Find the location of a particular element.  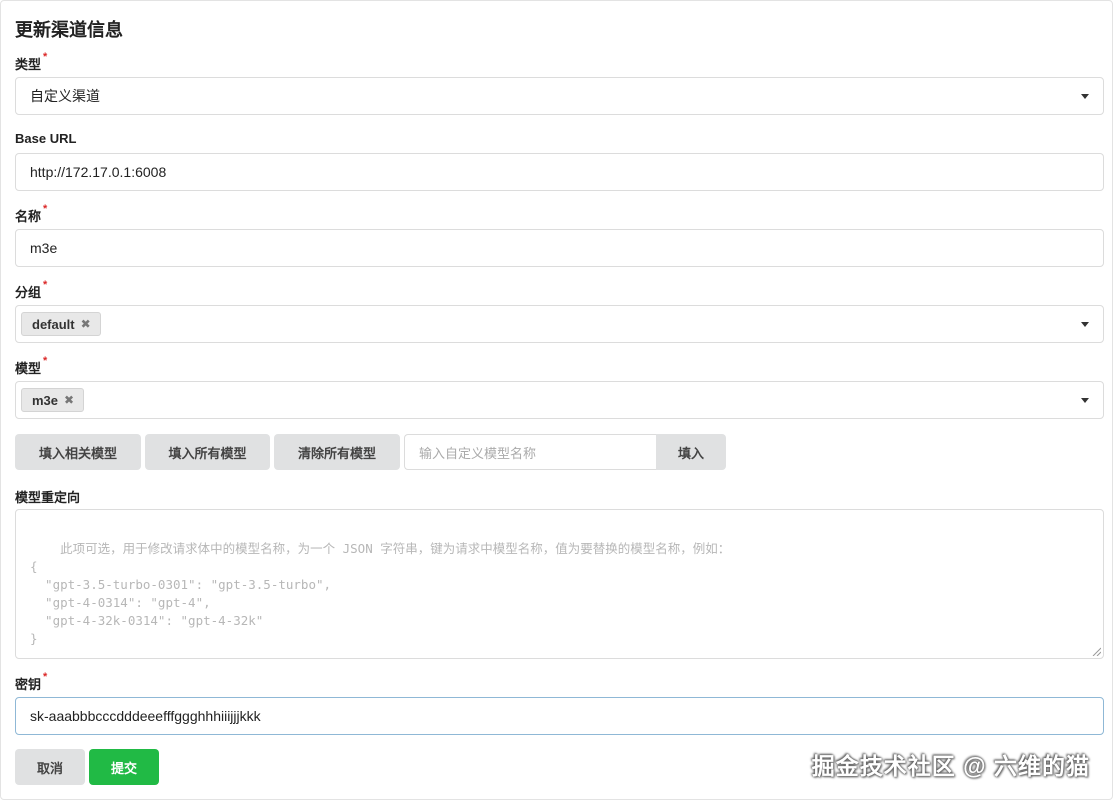

type-select: 自定义渠道 is located at coordinates (559, 96).